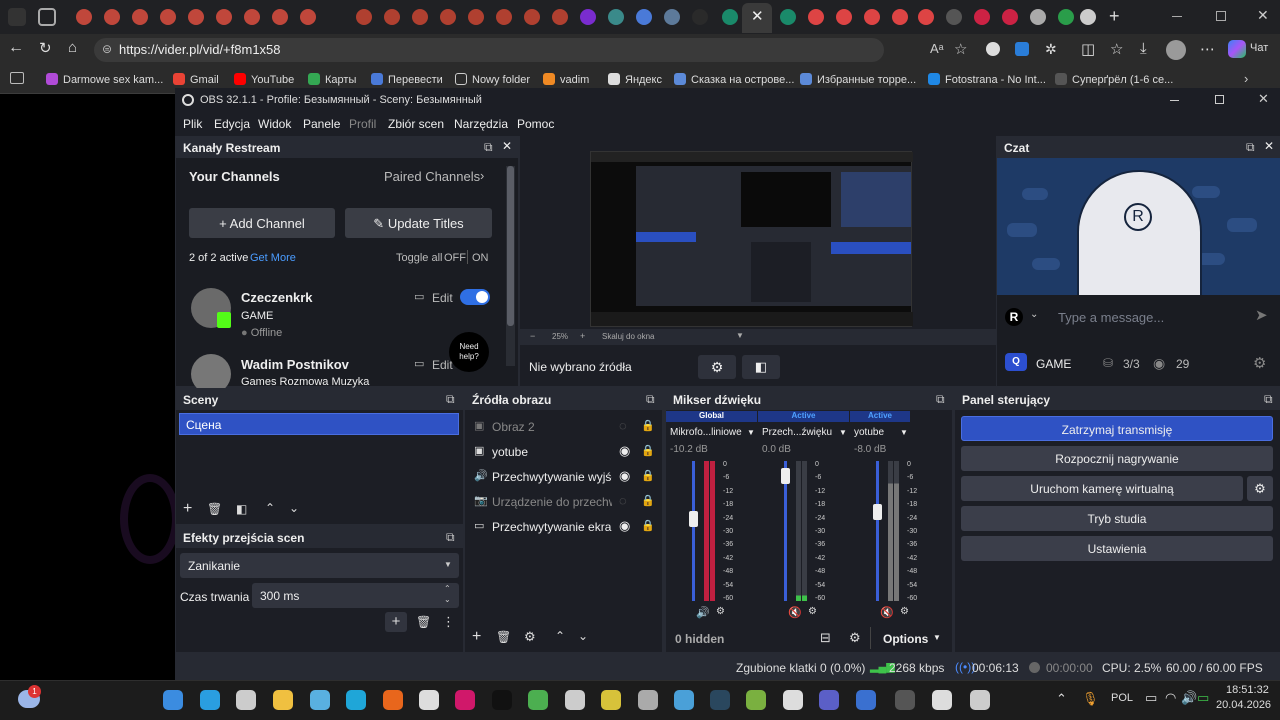 The height and width of the screenshot is (720, 1280). Describe the element at coordinates (797, 432) in the screenshot. I see `channel-name: Przech...źwięku` at that location.